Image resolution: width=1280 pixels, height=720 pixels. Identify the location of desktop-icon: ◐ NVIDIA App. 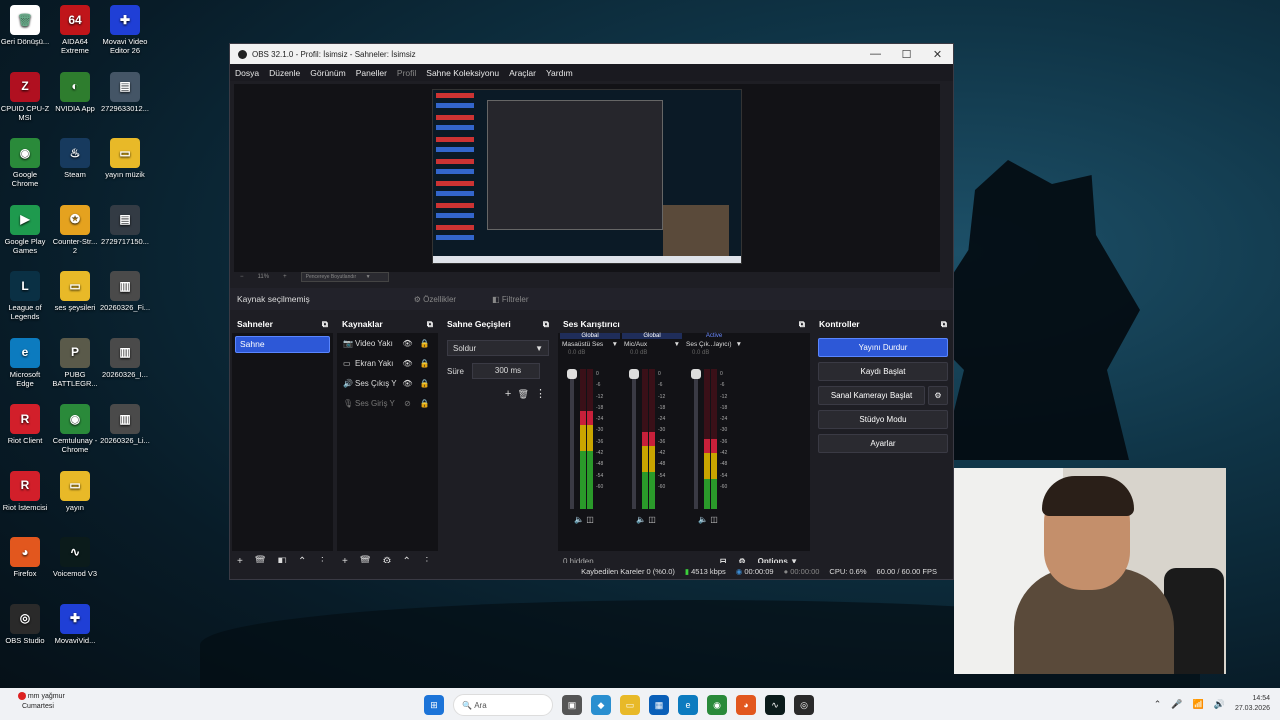
(75, 92).